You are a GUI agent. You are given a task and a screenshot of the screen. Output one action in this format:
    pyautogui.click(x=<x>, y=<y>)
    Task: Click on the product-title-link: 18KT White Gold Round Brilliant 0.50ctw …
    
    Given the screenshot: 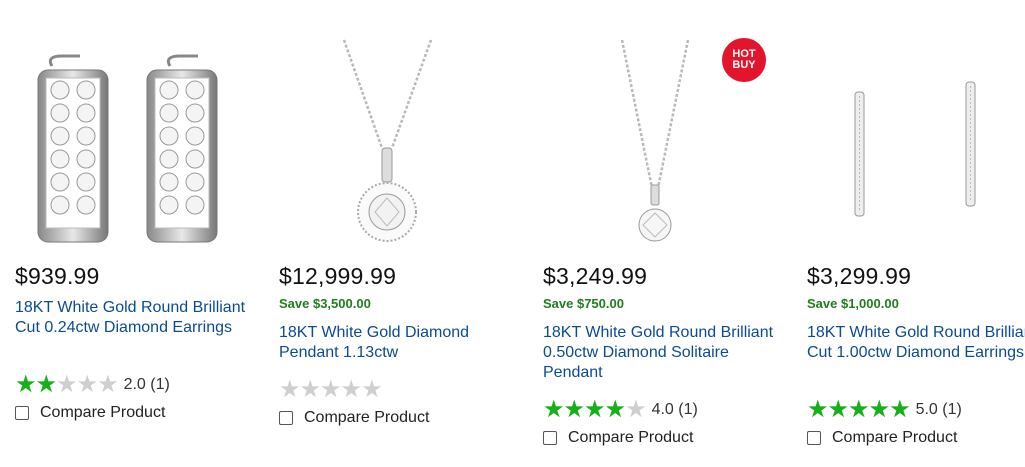 What is the action you would take?
    pyautogui.click(x=663, y=353)
    